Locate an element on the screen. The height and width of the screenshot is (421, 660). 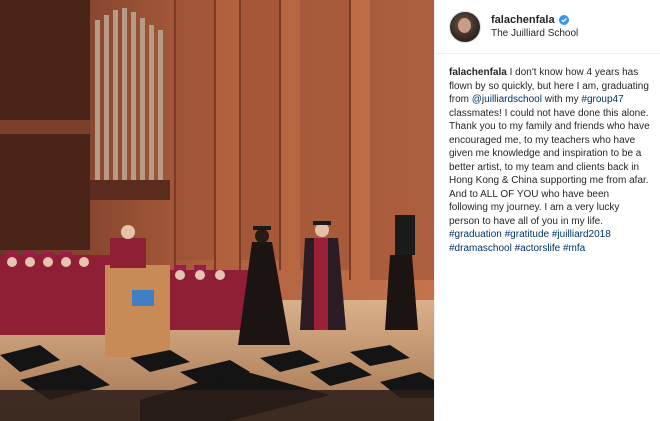
hashtag-link: #mfa is located at coordinates (574, 248).